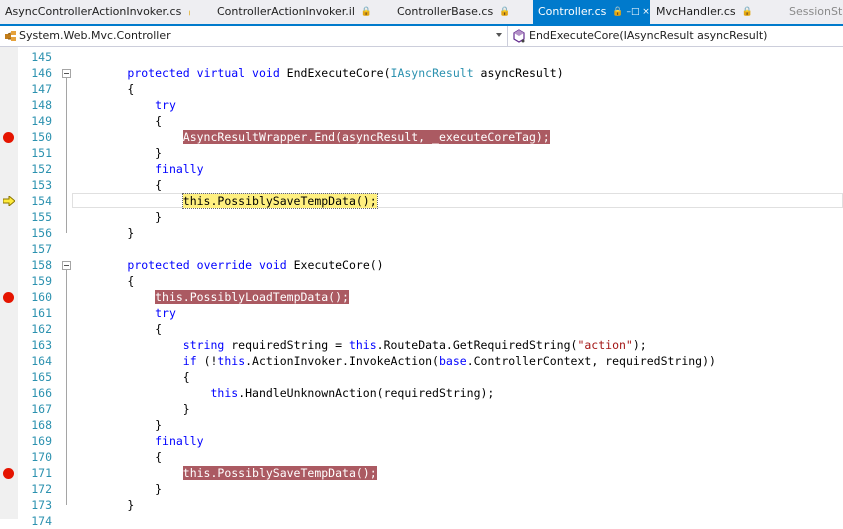 Image resolution: width=843 pixels, height=529 pixels. Describe the element at coordinates (421, 473) in the screenshot. I see `code-line: 171 this.PossiblySaveTempData();` at that location.